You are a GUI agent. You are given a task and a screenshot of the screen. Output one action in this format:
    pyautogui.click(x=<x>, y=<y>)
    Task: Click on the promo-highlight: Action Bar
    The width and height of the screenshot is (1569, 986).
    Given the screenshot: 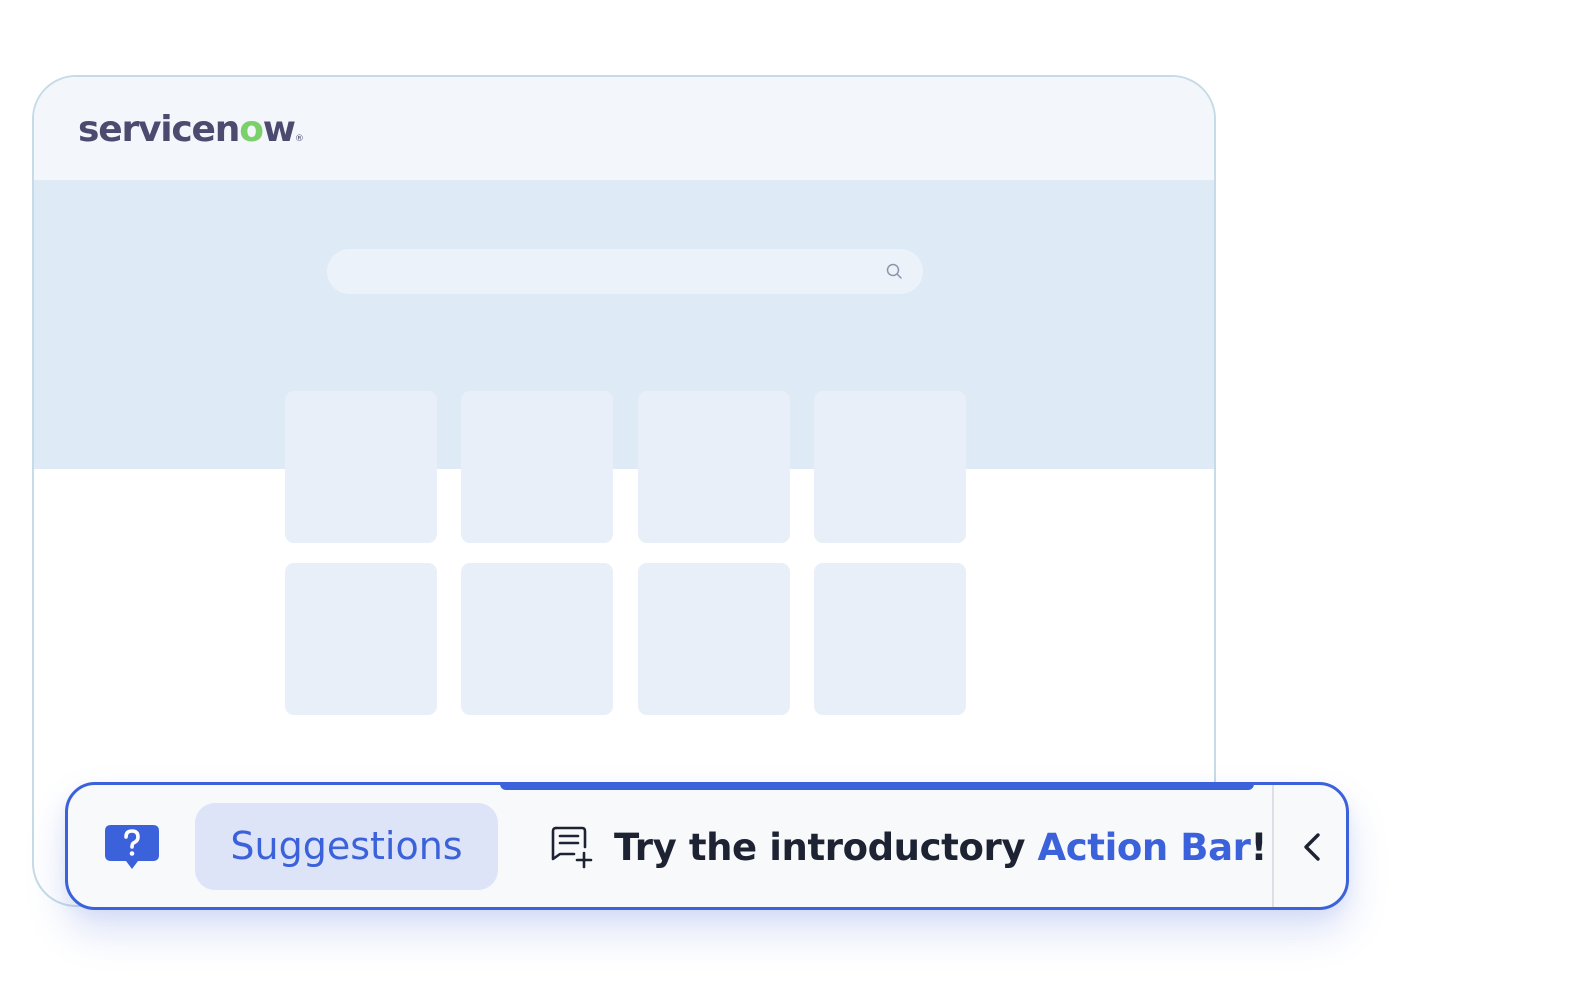 What is the action you would take?
    pyautogui.click(x=1144, y=847)
    